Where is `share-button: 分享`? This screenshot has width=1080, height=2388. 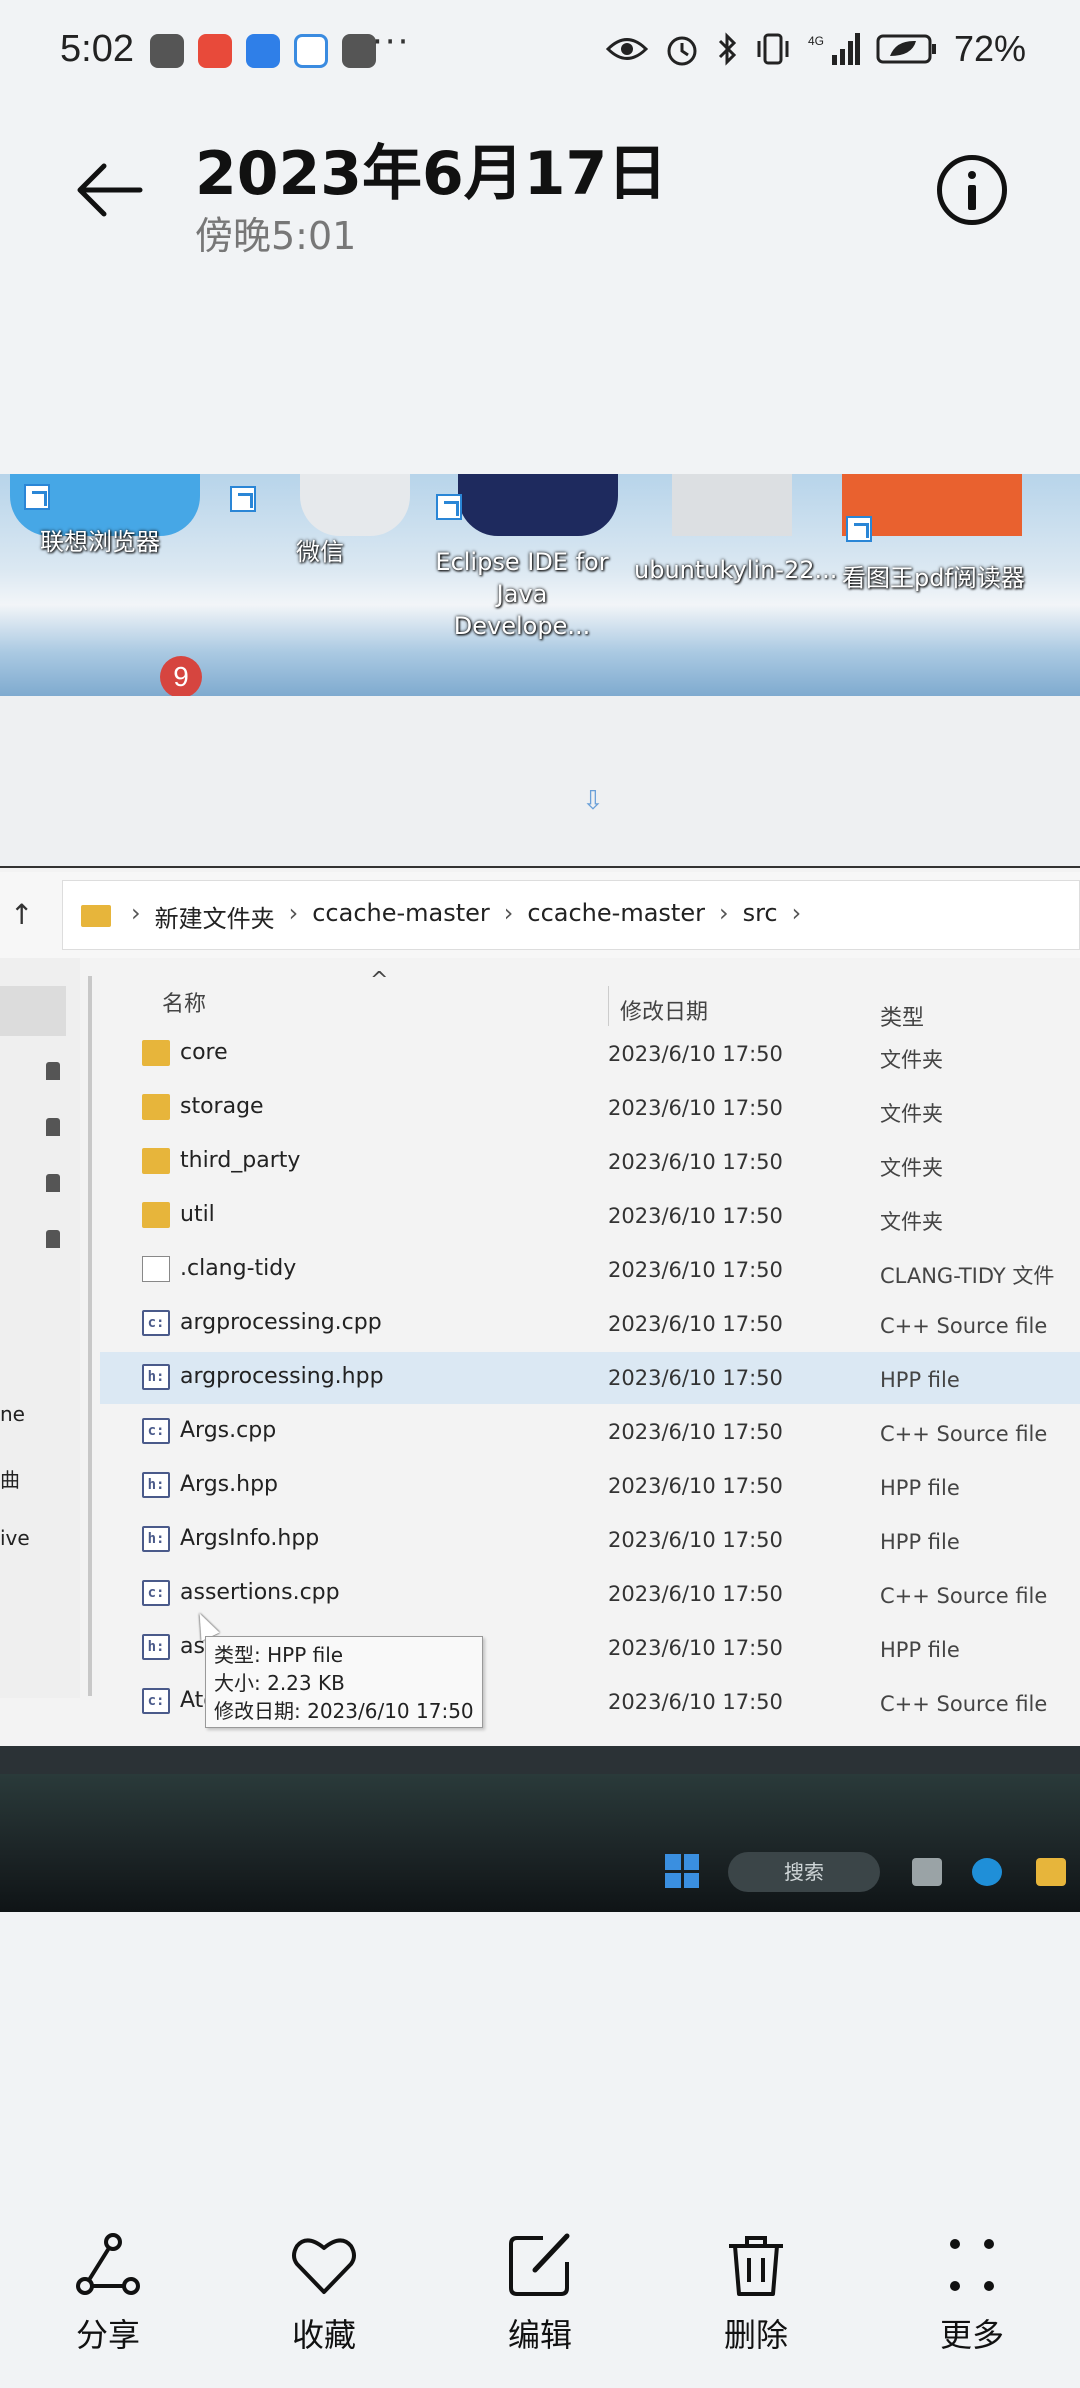
share-button: 分享 is located at coordinates (108, 2293).